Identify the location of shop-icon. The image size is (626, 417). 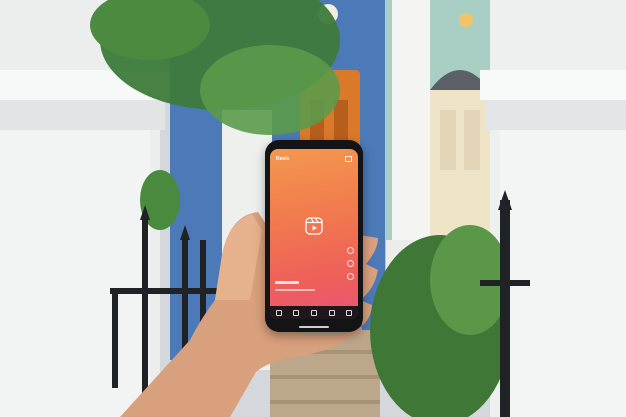
(331, 312).